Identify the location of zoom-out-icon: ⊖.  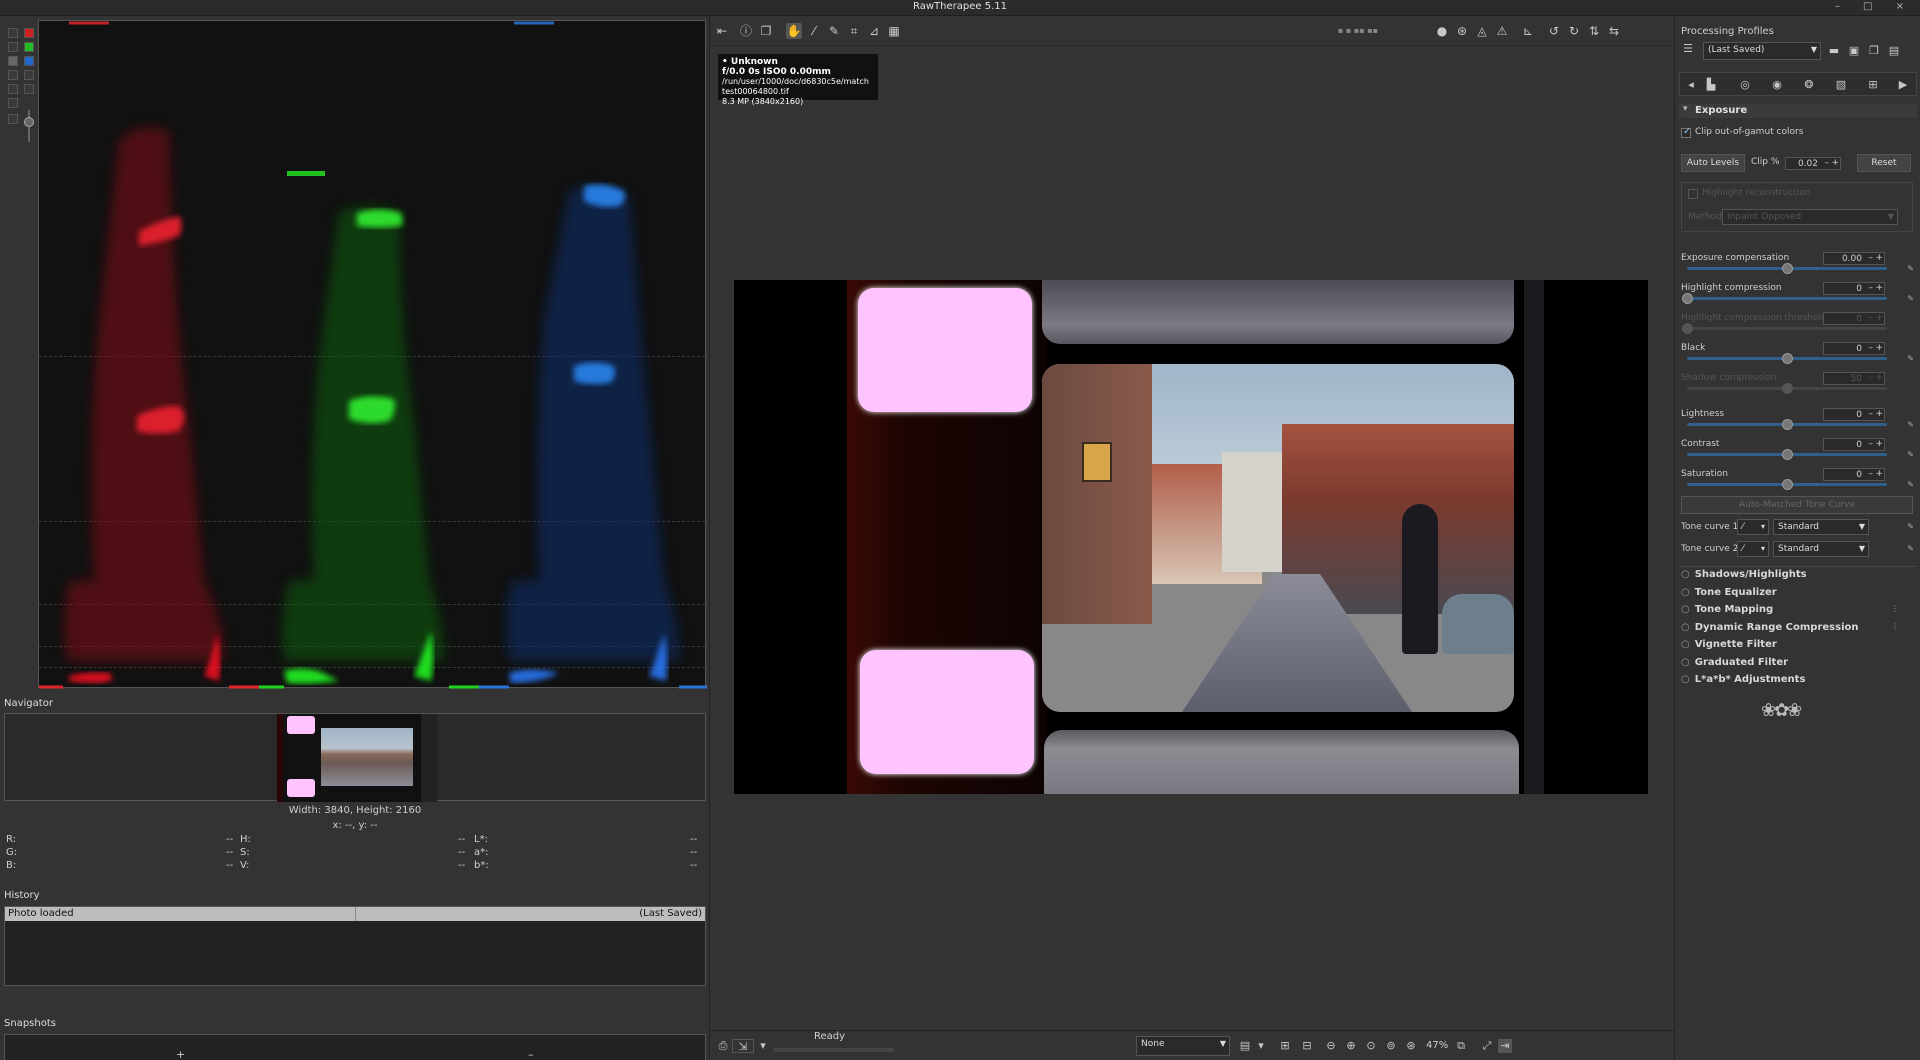
(1331, 1046).